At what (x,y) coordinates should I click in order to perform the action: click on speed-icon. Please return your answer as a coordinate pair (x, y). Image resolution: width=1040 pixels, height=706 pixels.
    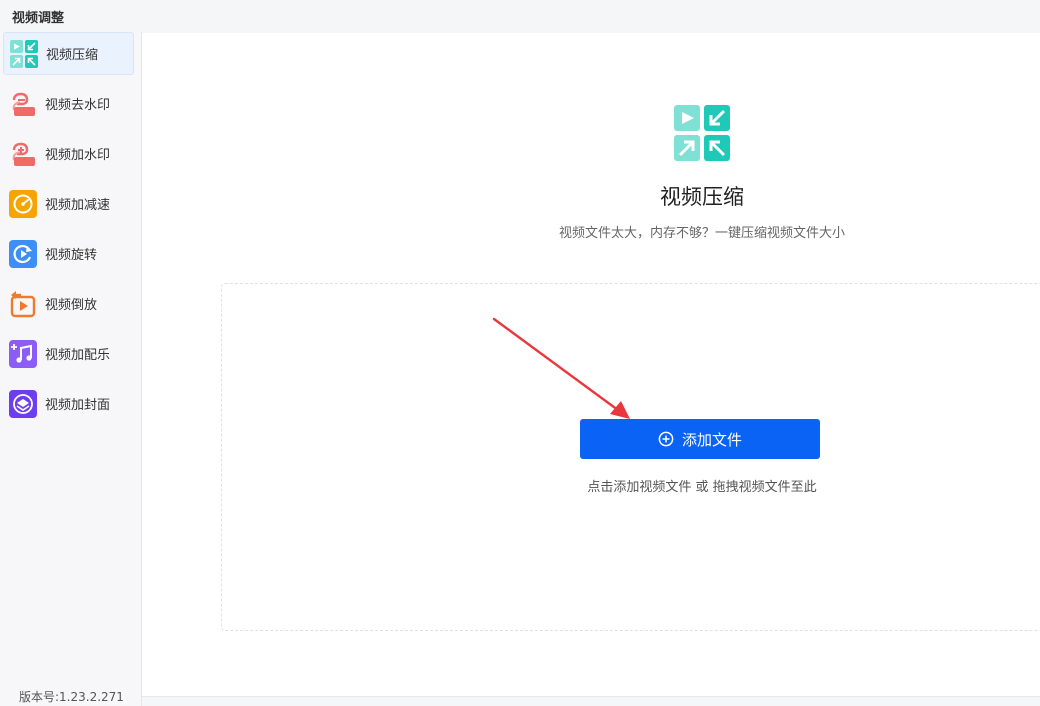
    Looking at the image, I should click on (23, 203).